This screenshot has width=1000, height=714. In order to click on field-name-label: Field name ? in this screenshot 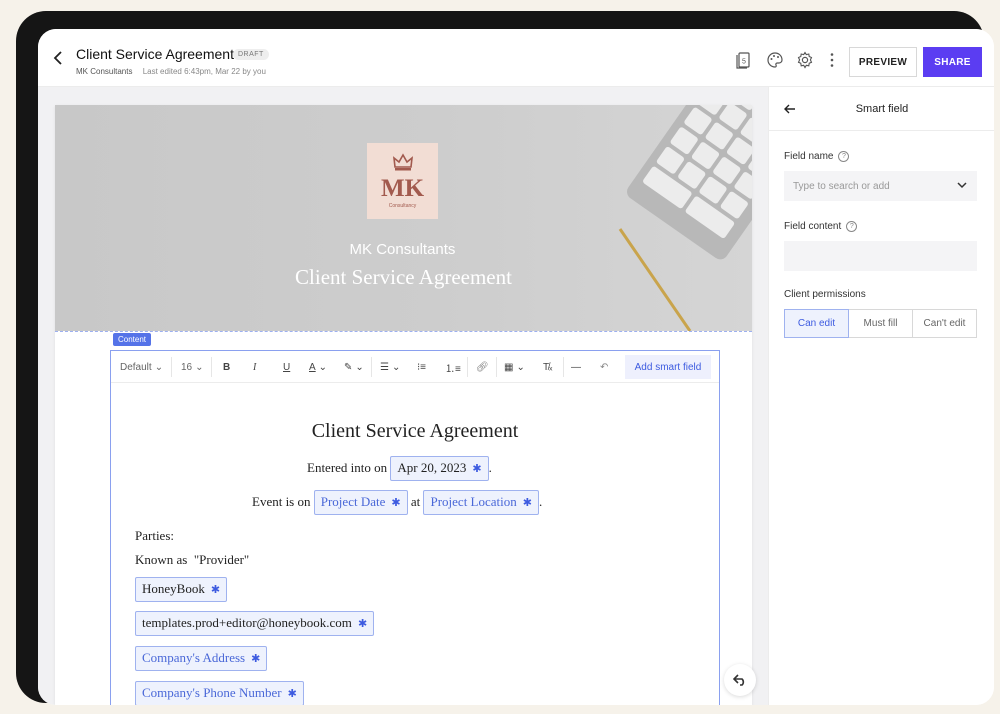, I will do `click(817, 156)`.